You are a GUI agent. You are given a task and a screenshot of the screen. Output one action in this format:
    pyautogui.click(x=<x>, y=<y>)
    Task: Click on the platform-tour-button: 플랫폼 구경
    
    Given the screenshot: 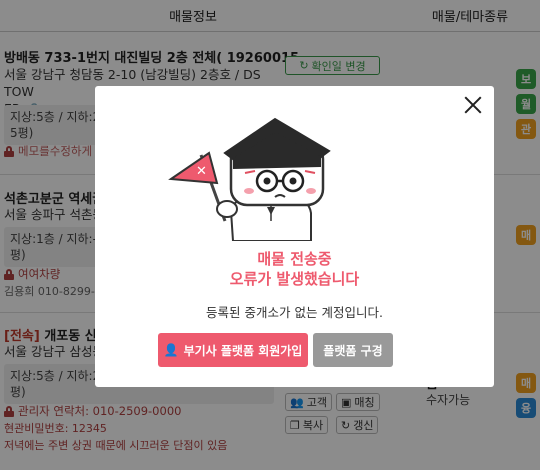 What is the action you would take?
    pyautogui.click(x=353, y=350)
    